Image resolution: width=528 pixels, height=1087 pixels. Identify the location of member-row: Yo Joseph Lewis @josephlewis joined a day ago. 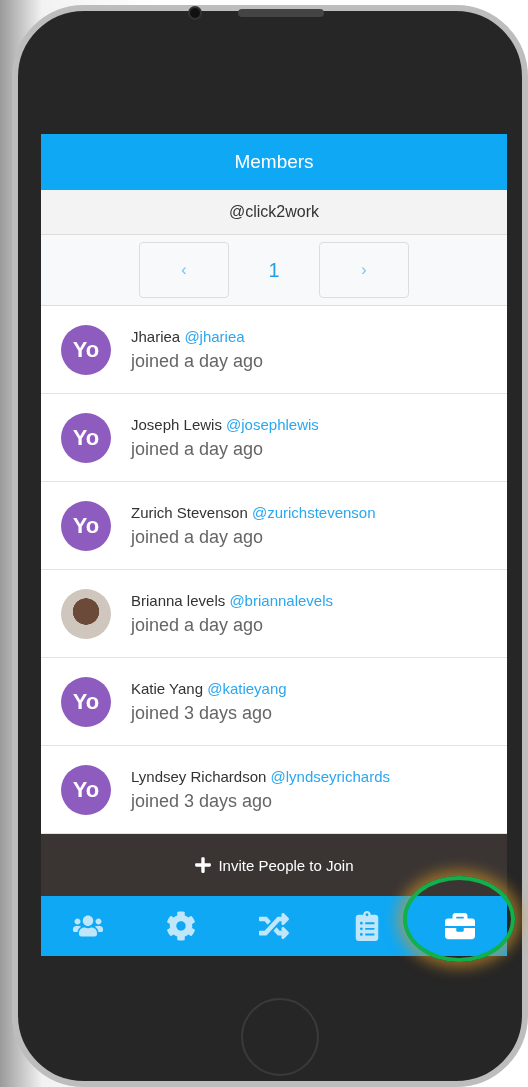
(274, 438).